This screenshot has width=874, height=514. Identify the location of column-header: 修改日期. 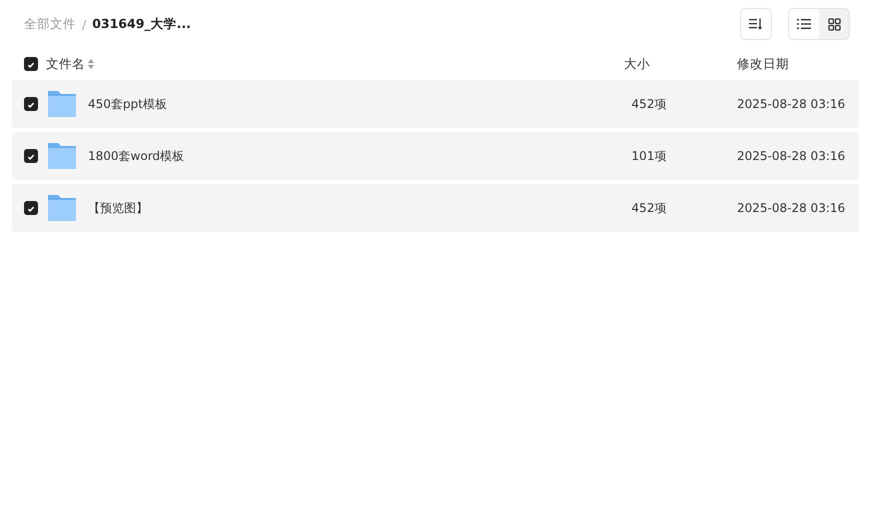
(763, 64).